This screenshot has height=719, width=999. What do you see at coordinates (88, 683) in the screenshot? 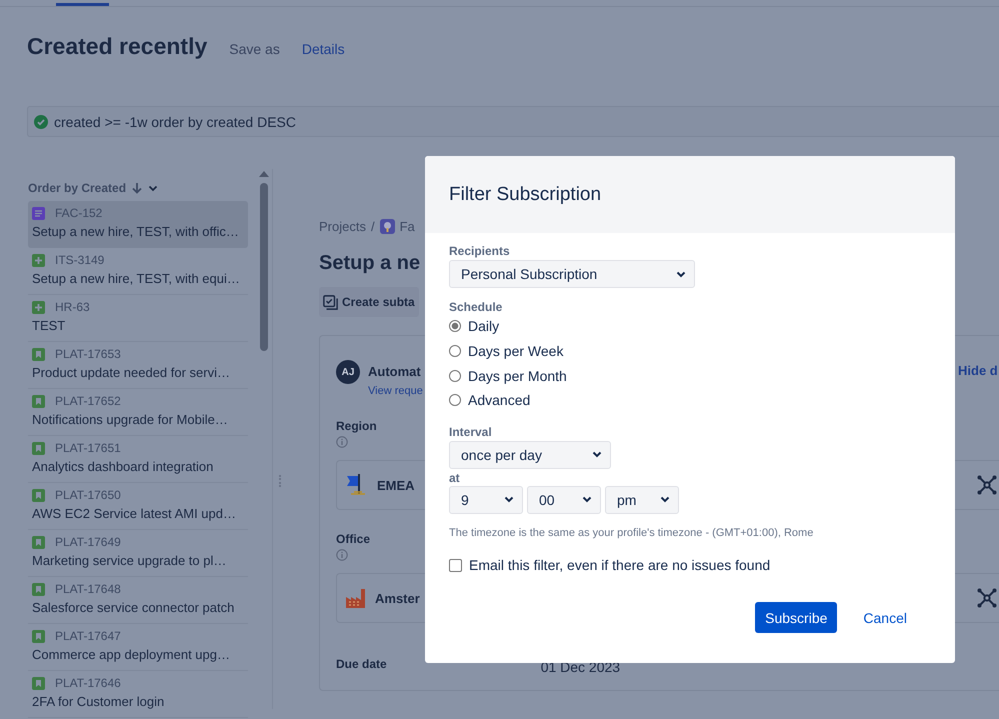
I see `issue-key: PLAT-17646` at bounding box center [88, 683].